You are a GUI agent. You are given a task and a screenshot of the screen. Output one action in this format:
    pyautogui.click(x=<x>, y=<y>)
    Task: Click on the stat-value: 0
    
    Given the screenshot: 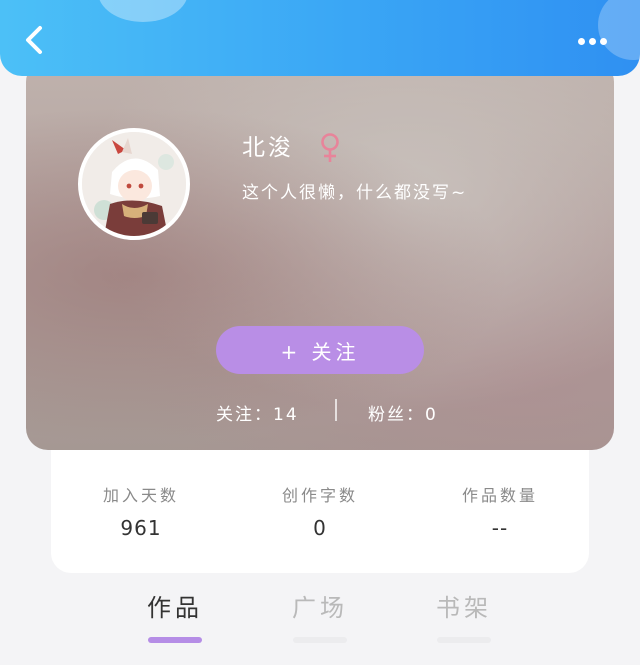 What is the action you would take?
    pyautogui.click(x=320, y=528)
    